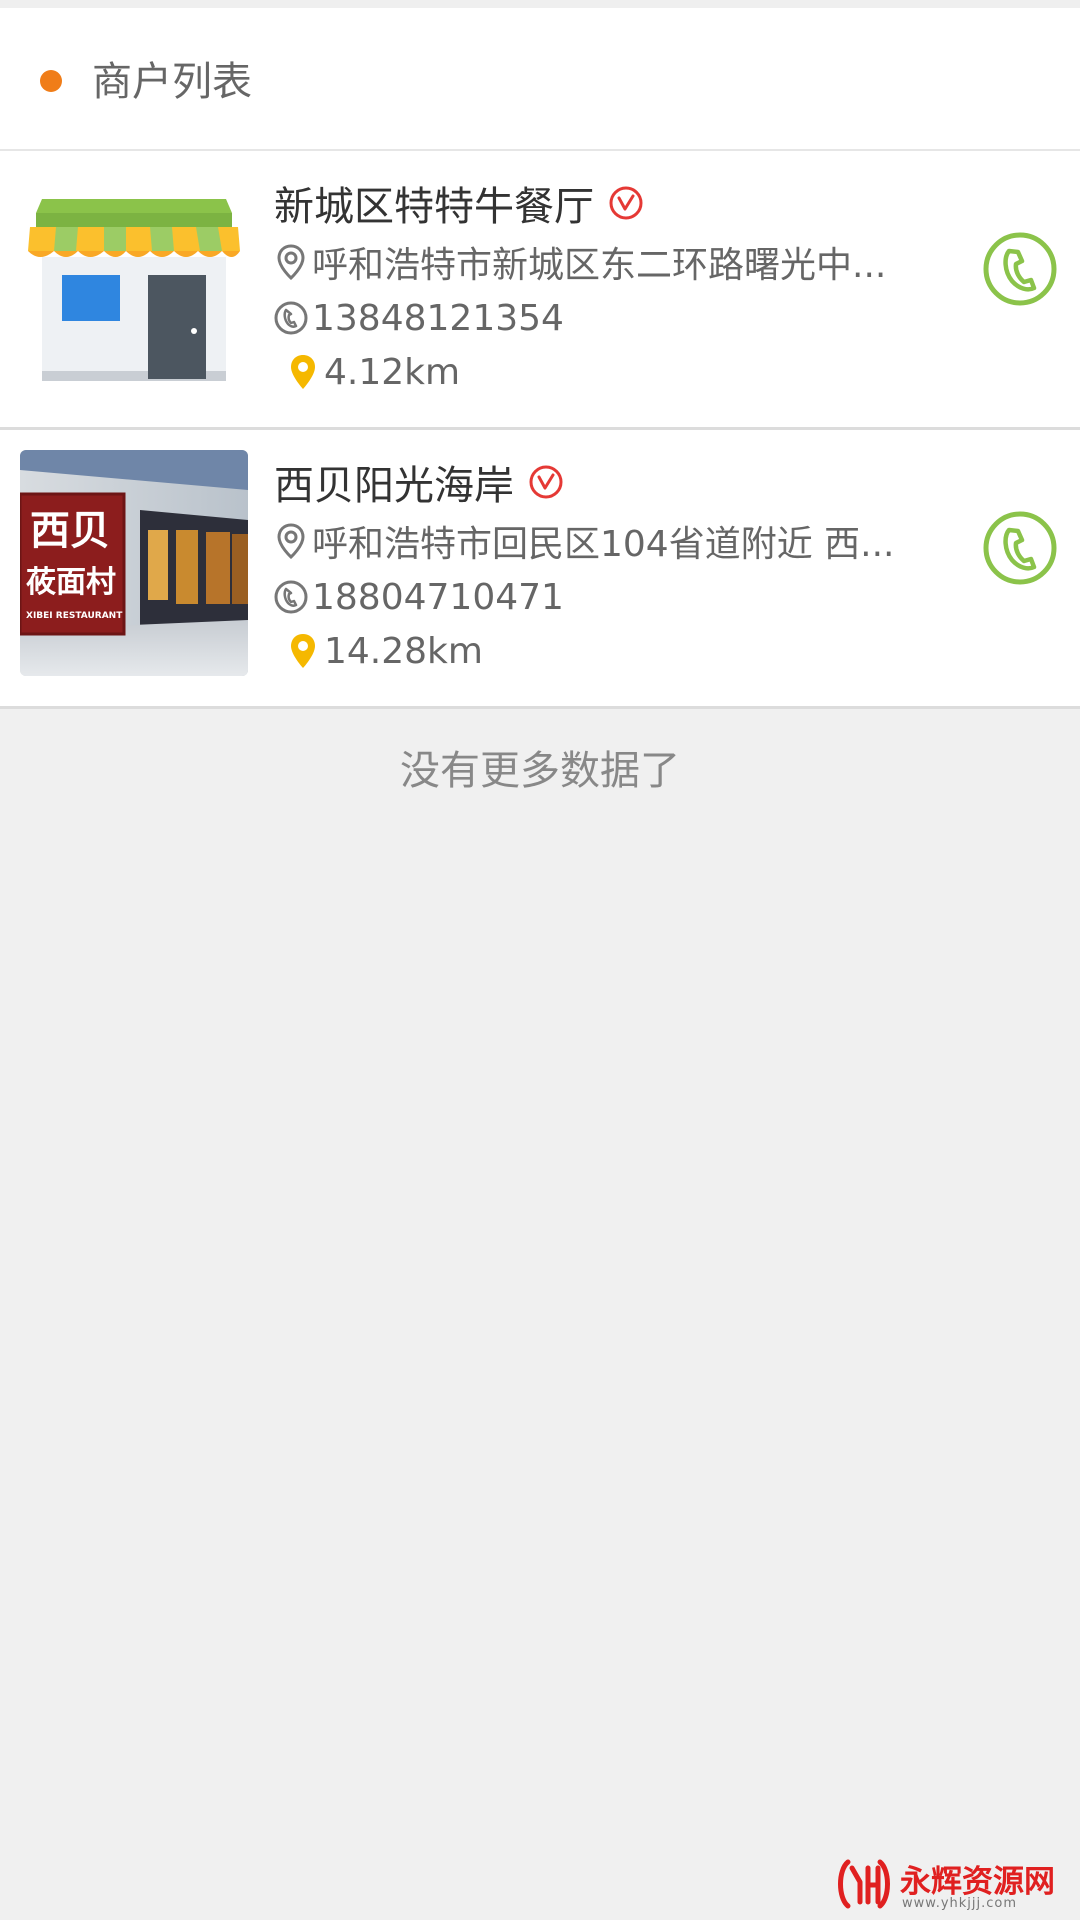  Describe the element at coordinates (960, 1903) in the screenshot. I see `watermark-url: www.yhkjjj.com` at that location.